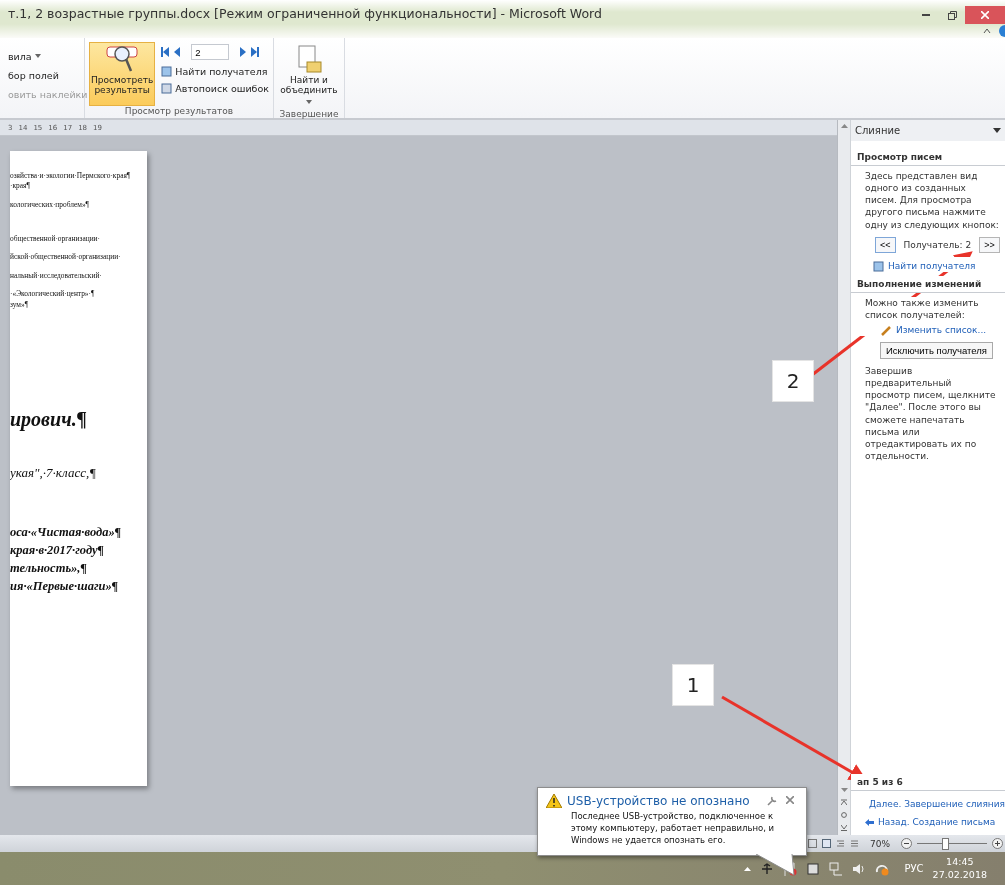 Image resolution: width=1005 pixels, height=885 pixels. Describe the element at coordinates (952, 15) in the screenshot. I see `restore-icon` at that location.